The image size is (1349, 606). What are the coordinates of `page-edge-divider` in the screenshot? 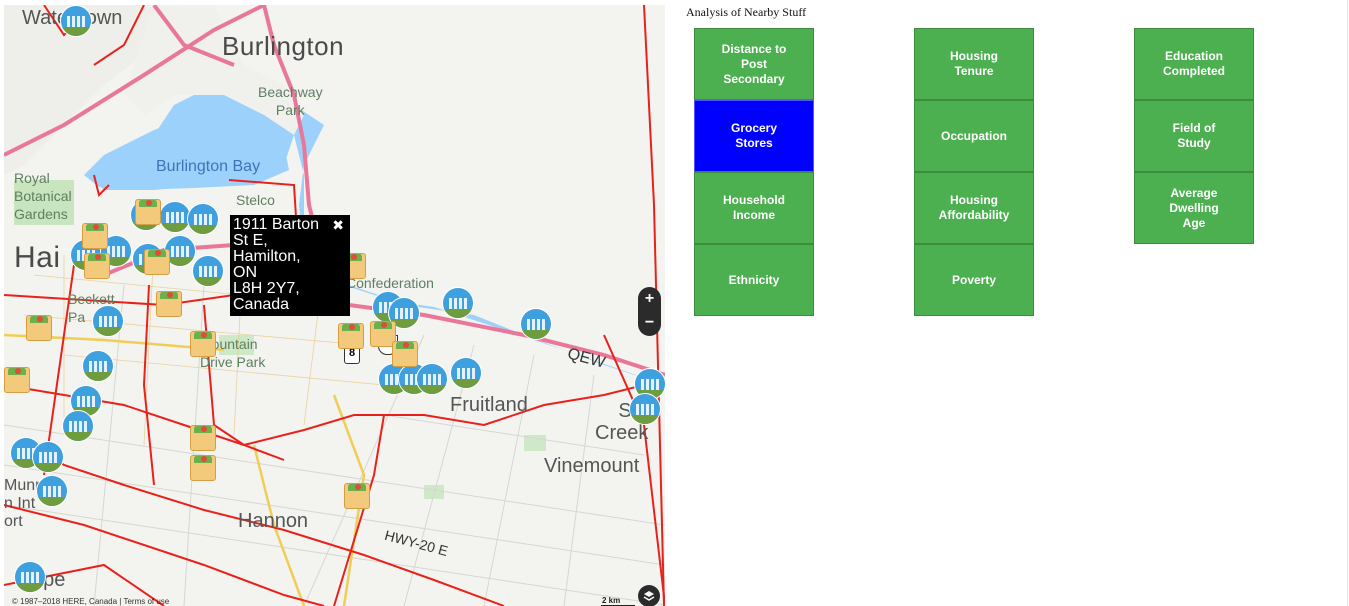 It's located at (1347, 303).